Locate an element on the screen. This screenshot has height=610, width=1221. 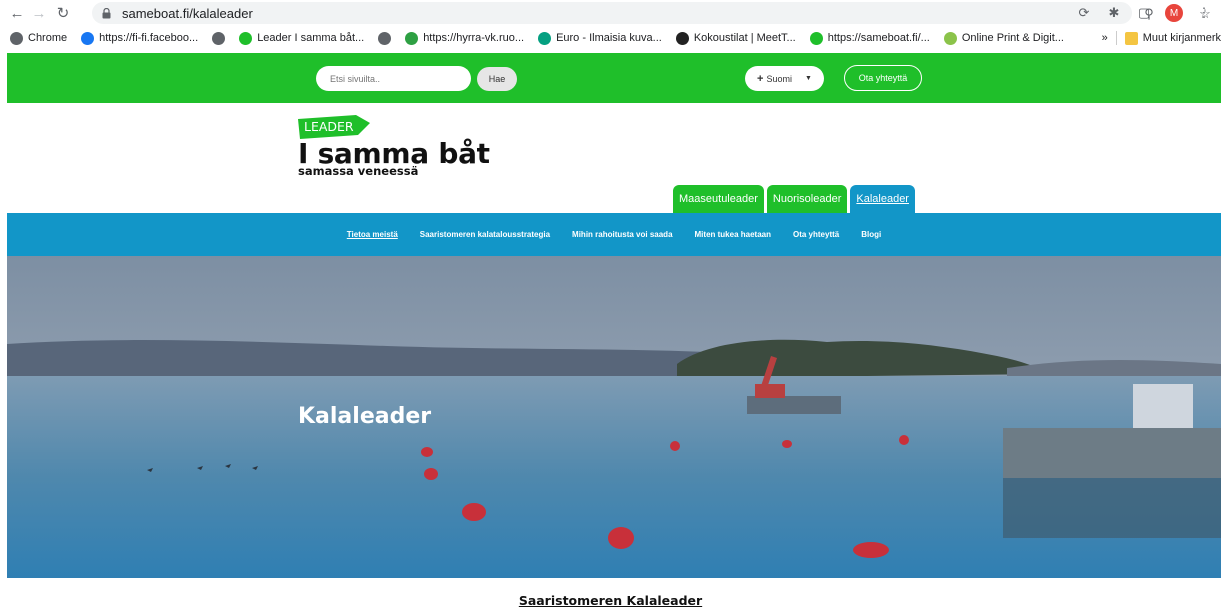
bookmark-label: Chrome is located at coordinates (48, 38).